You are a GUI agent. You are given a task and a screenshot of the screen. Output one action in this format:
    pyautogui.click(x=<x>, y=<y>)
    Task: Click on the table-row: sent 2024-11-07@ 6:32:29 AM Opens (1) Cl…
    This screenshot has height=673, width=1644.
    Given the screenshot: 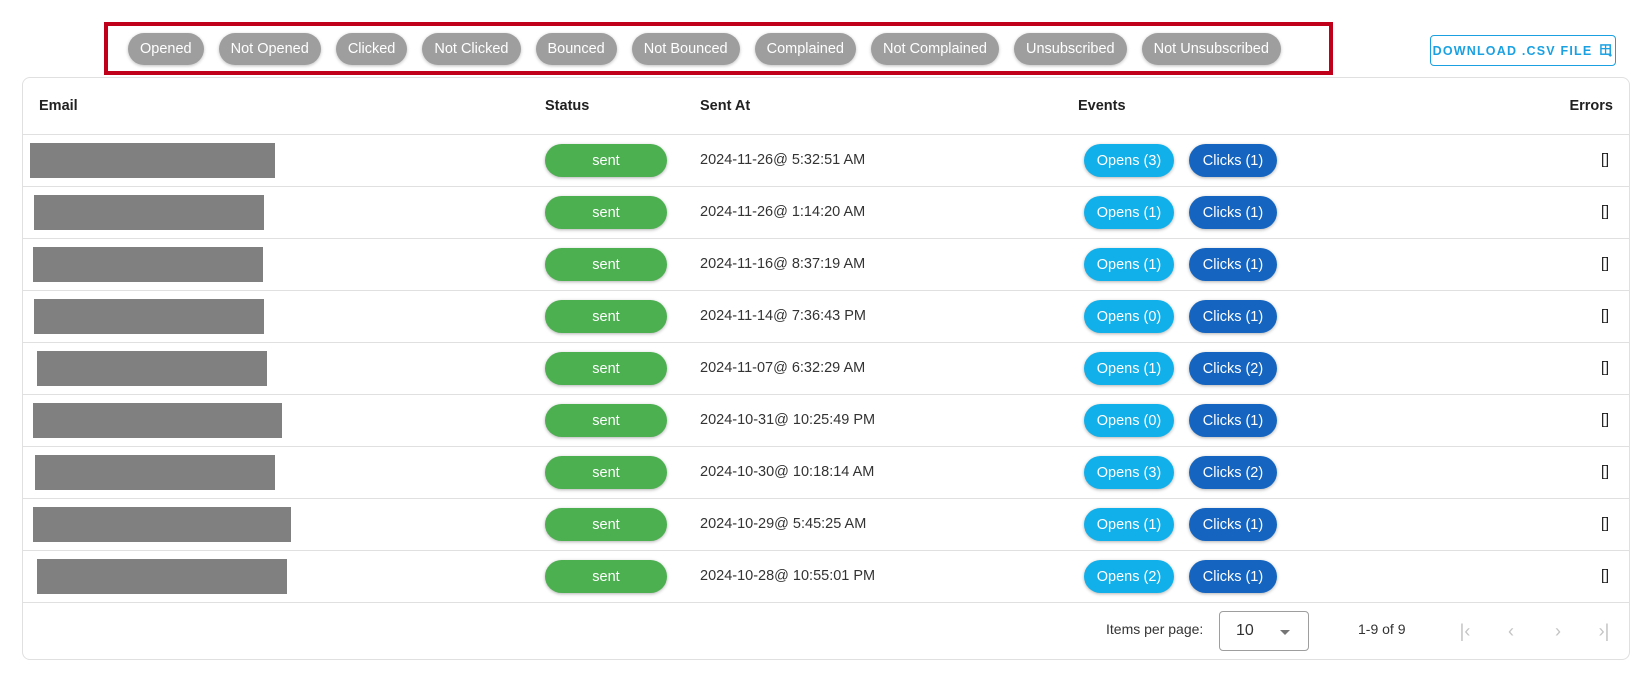 What is the action you would take?
    pyautogui.click(x=826, y=369)
    